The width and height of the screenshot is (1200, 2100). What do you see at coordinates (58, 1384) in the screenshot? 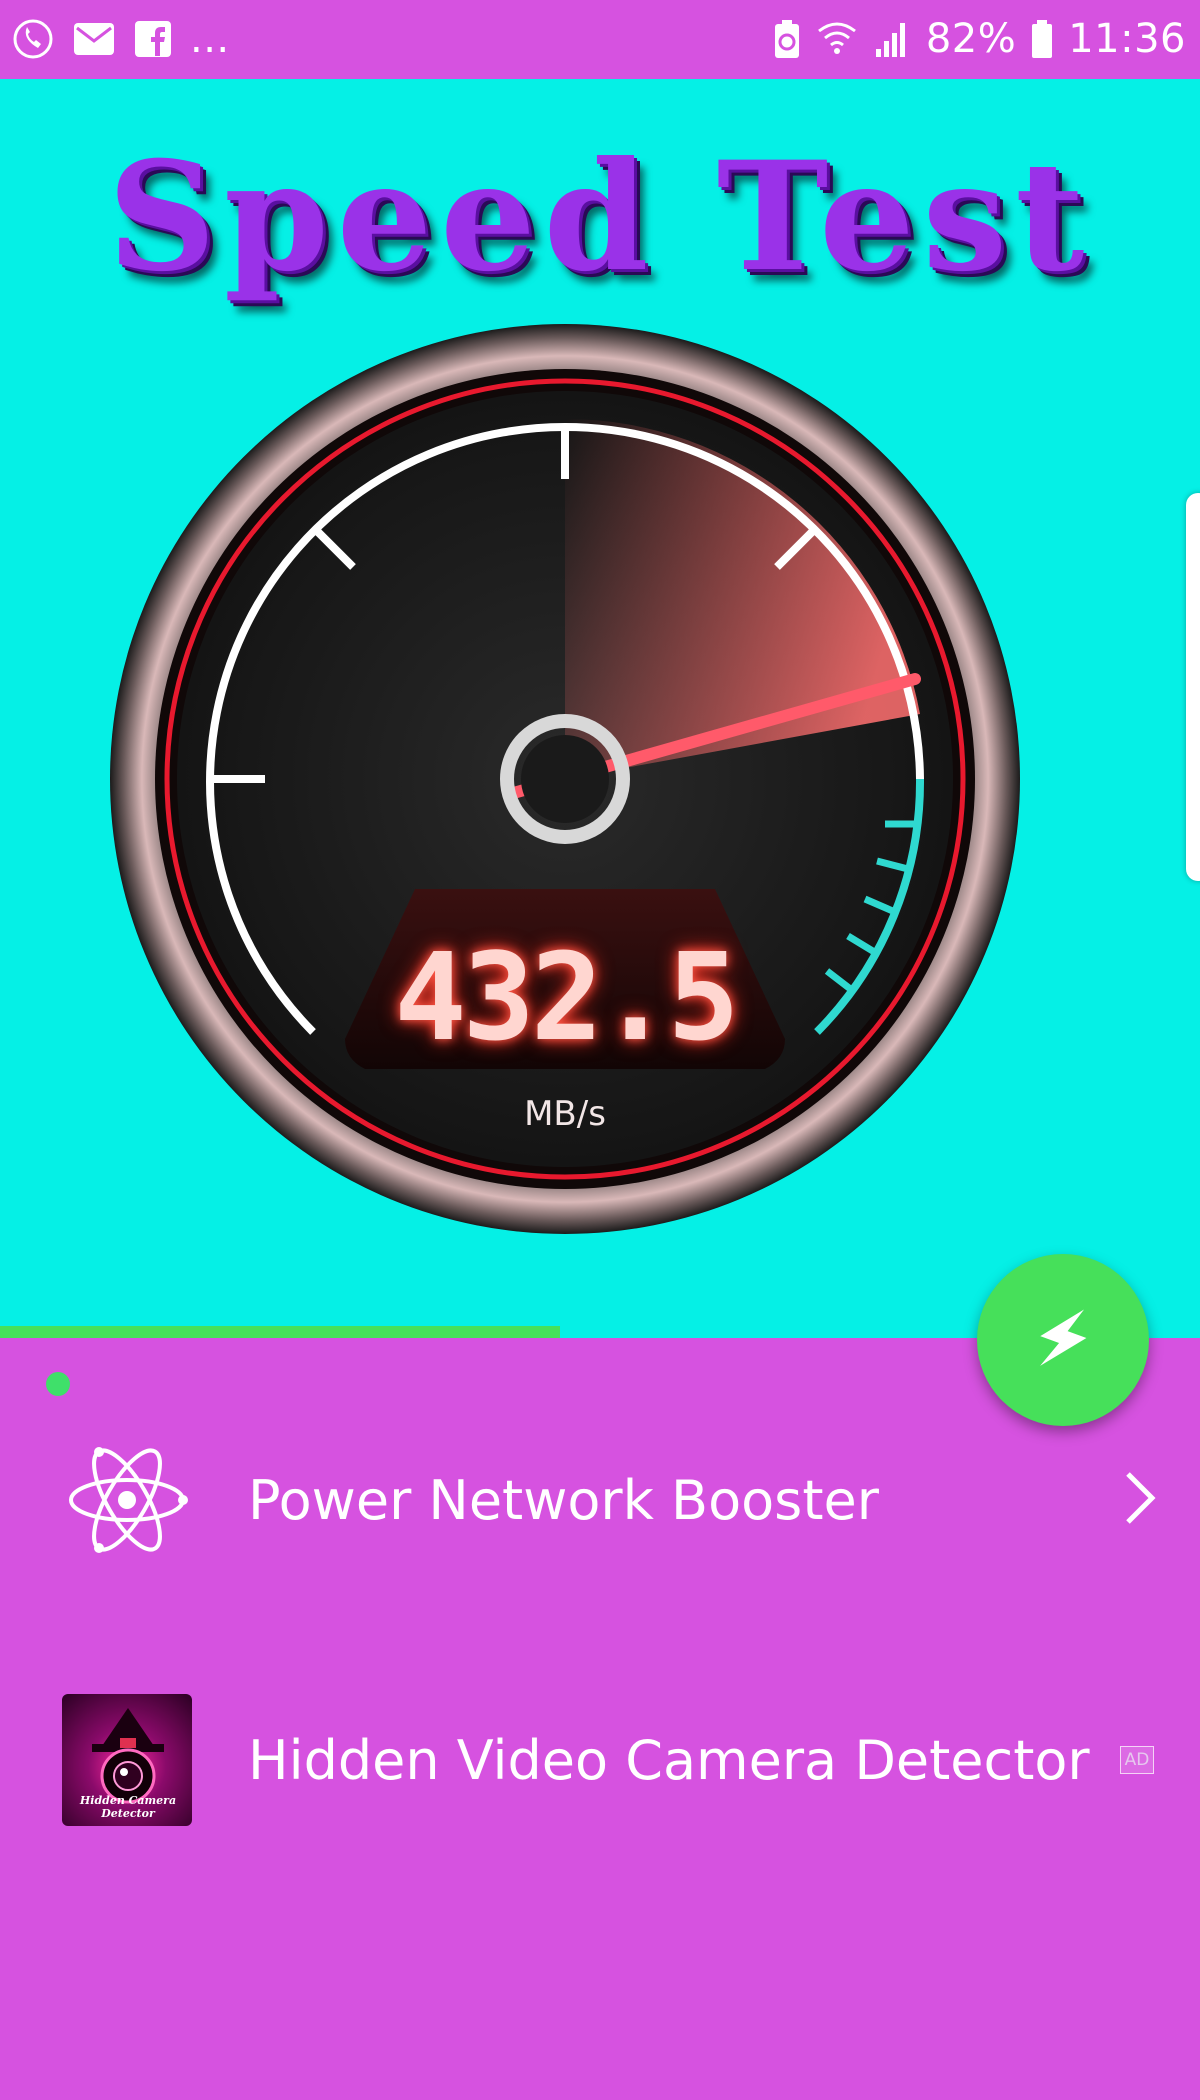
I see `page-indicator-dot` at bounding box center [58, 1384].